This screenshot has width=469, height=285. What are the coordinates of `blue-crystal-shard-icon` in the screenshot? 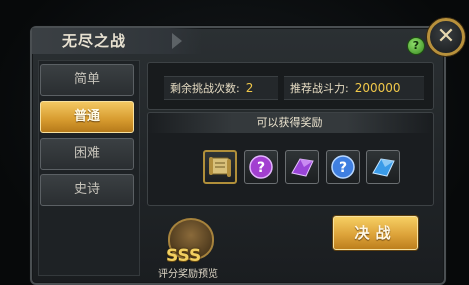 It's located at (383, 167).